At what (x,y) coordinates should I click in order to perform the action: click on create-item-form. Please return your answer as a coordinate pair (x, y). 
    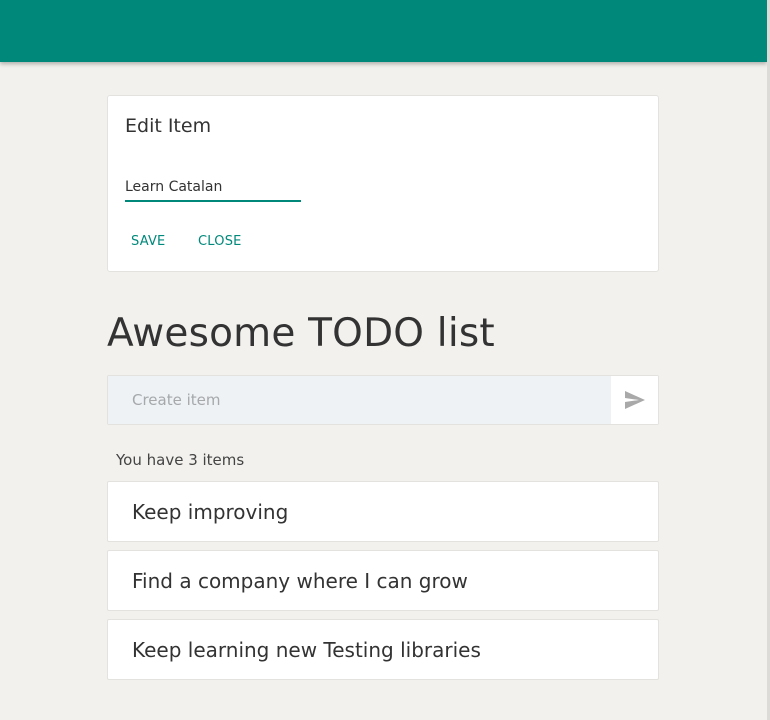
    Looking at the image, I should click on (383, 400).